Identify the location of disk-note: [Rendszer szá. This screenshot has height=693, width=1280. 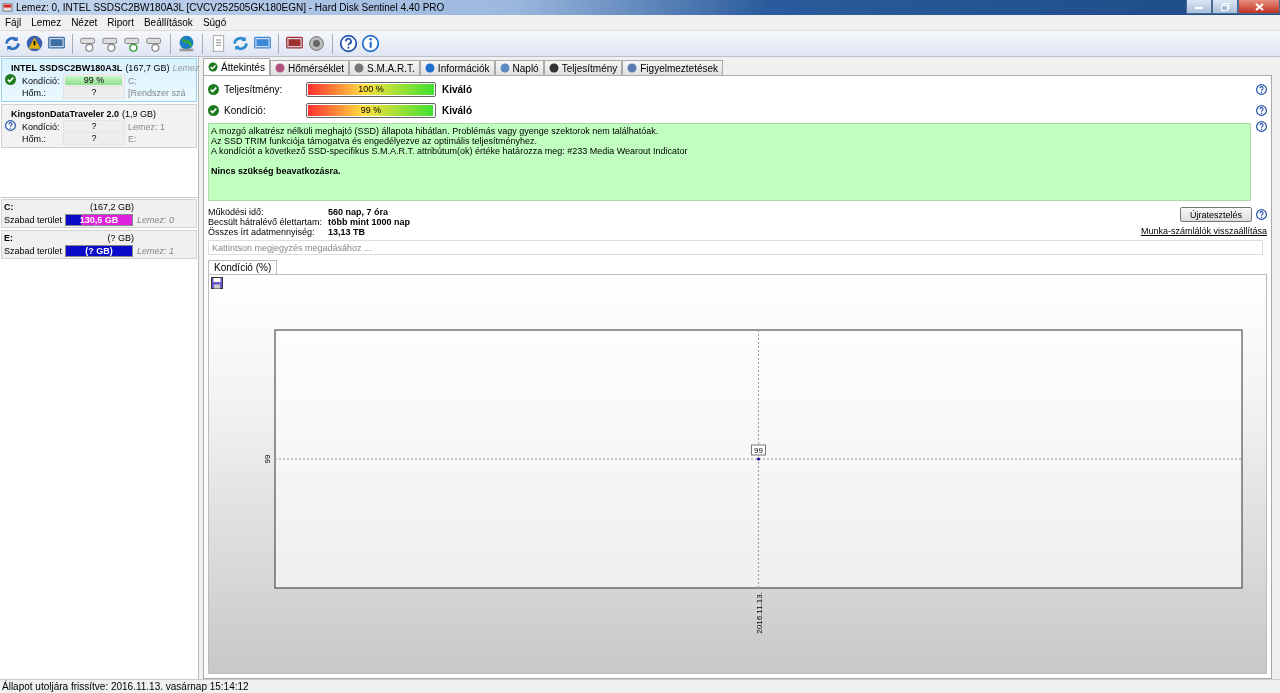
(157, 92).